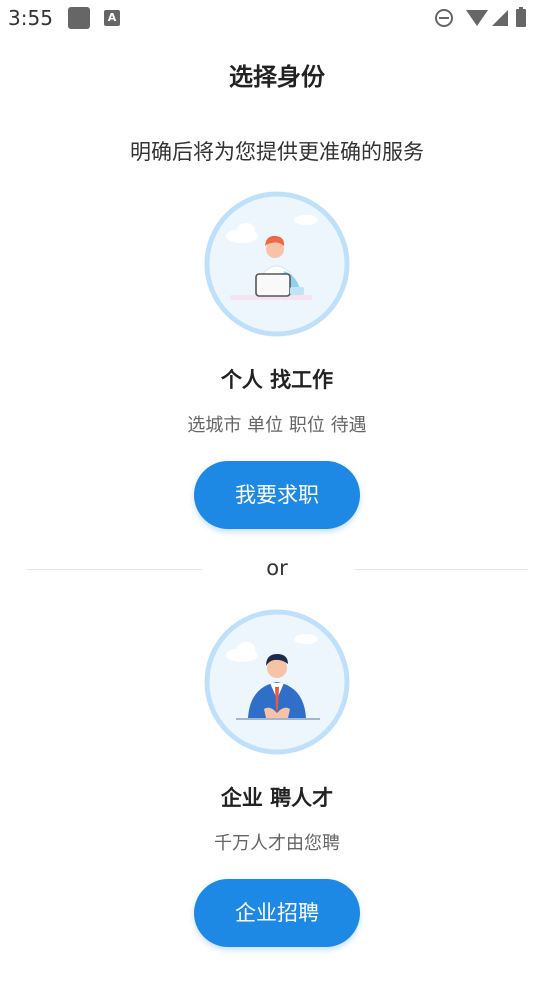 This screenshot has width=554, height=984. What do you see at coordinates (277, 152) in the screenshot?
I see `page-subtitle: 明确后将为您提供更准确的服务` at bounding box center [277, 152].